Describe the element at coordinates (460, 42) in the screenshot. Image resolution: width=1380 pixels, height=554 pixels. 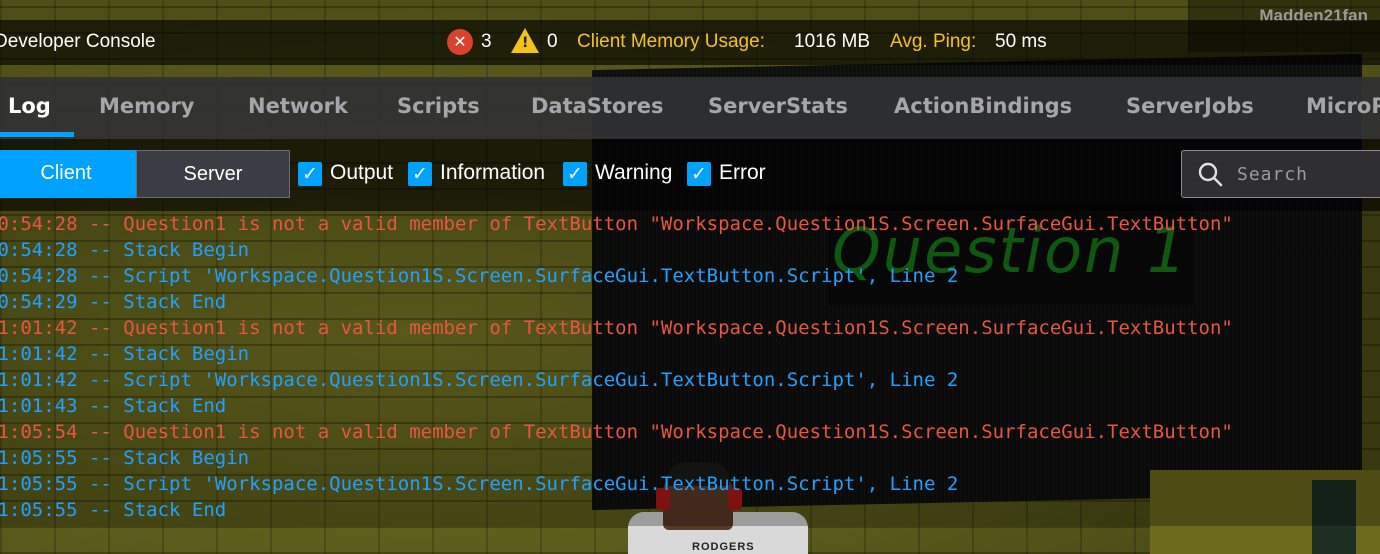
I see `error-icon: ✕` at that location.